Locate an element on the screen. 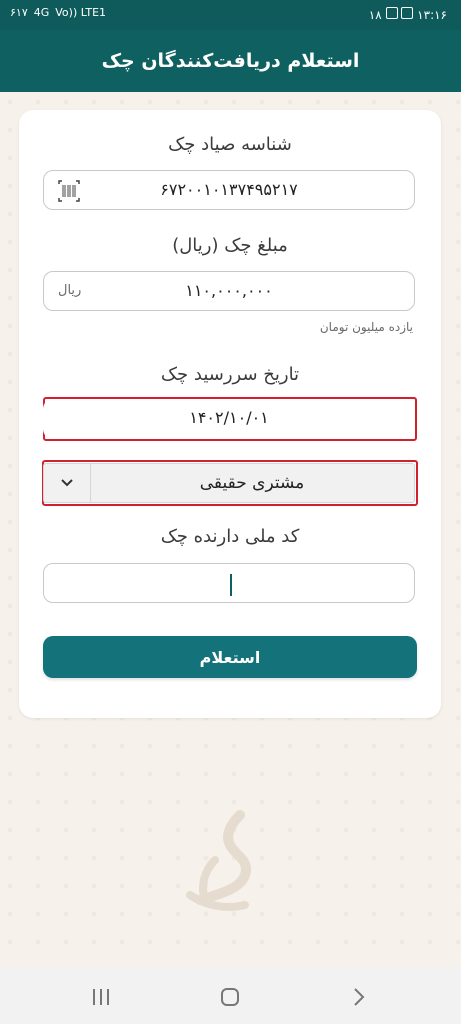 This screenshot has width=461, height=1024. amount-words: یازده میلیون تومان is located at coordinates (366, 327).